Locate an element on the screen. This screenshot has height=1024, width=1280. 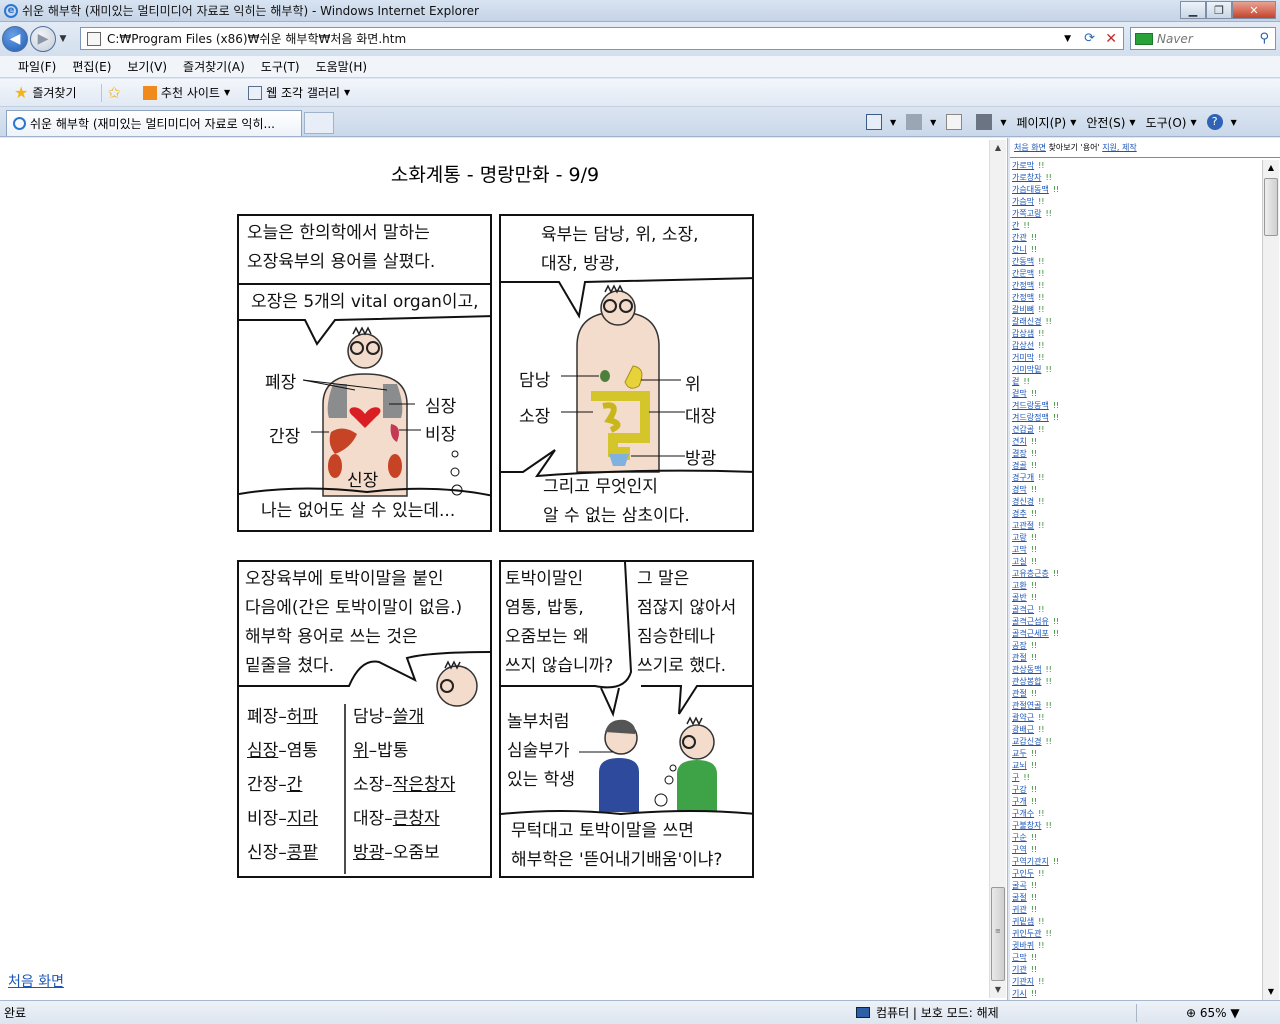
index-item-label: 경막 is located at coordinates (1019, 489).